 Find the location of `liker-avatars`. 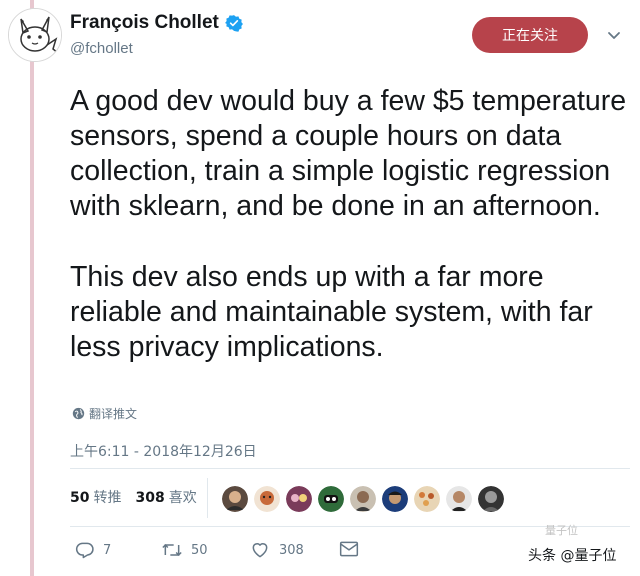

liker-avatars is located at coordinates (363, 499).